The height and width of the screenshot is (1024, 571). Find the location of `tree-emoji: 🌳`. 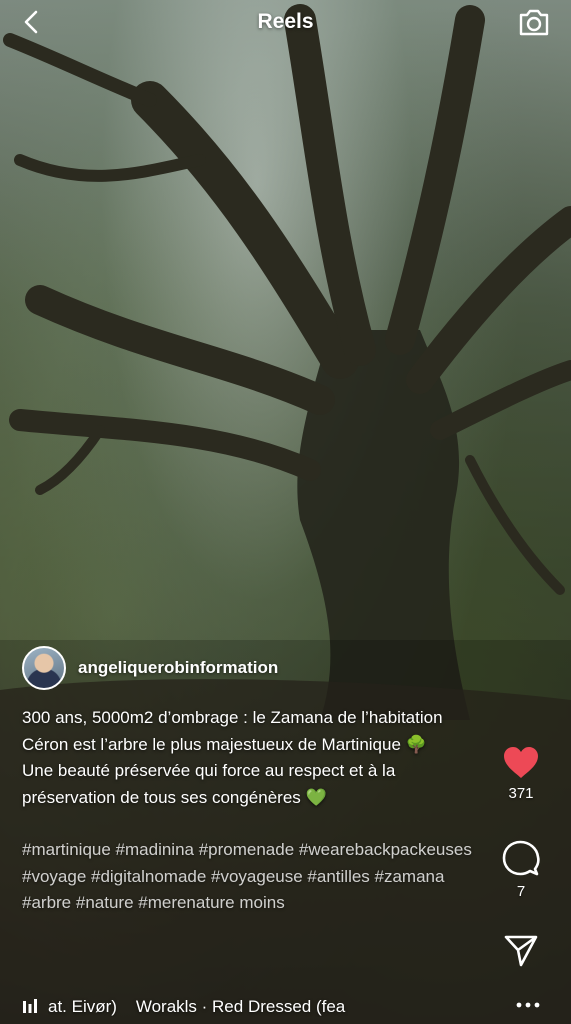

tree-emoji: 🌳 is located at coordinates (416, 744).